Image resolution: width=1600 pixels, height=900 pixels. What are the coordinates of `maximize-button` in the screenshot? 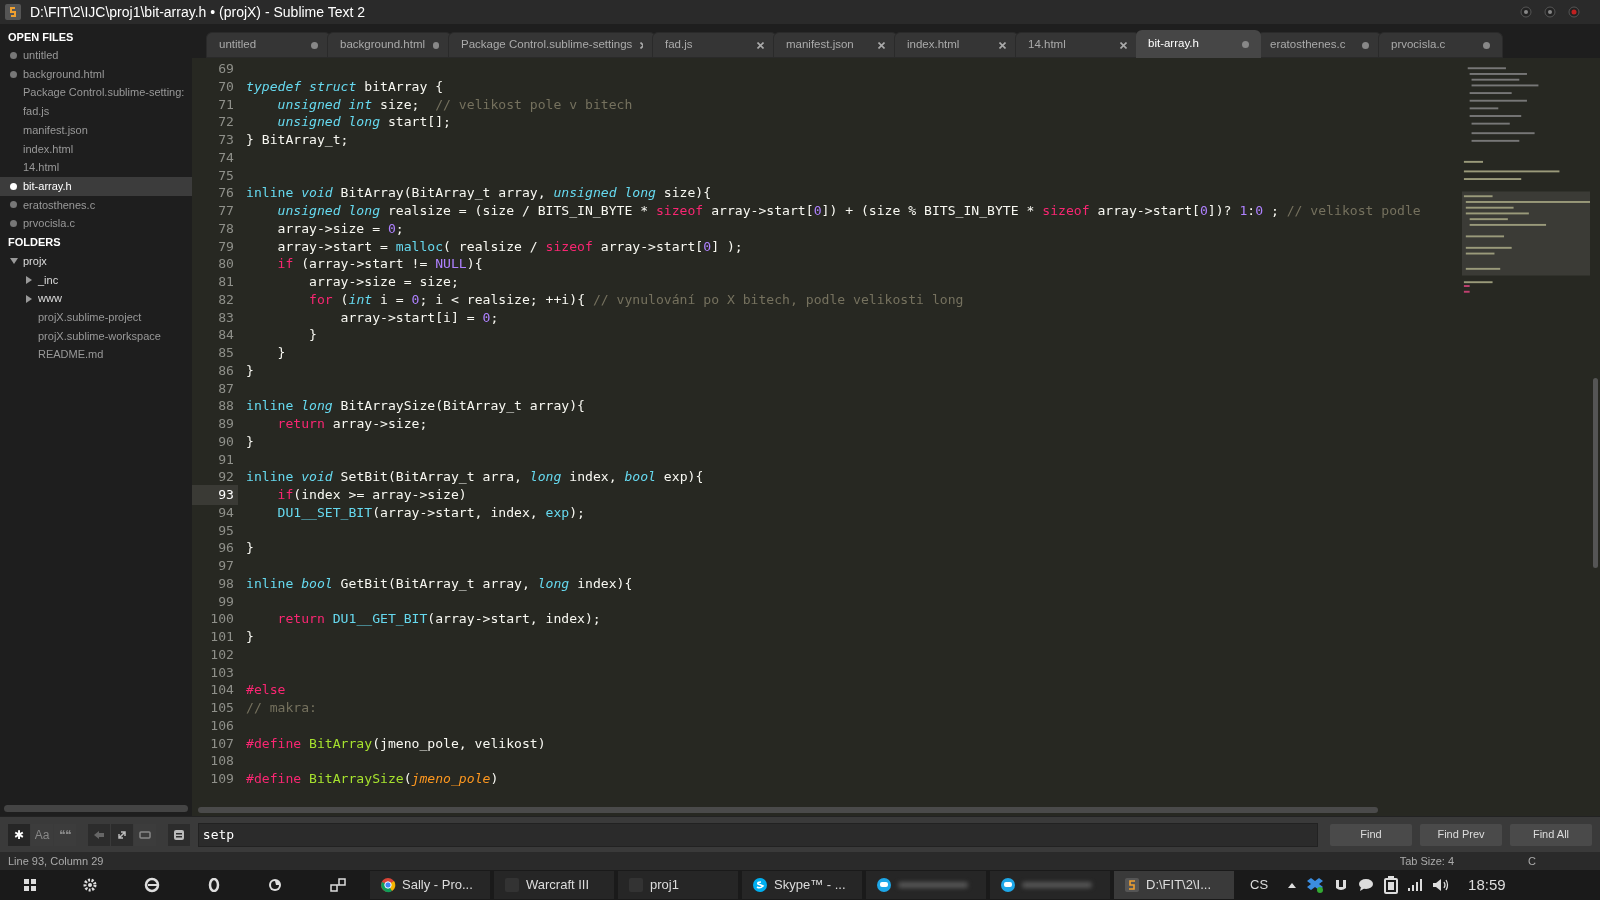 It's located at (1550, 12).